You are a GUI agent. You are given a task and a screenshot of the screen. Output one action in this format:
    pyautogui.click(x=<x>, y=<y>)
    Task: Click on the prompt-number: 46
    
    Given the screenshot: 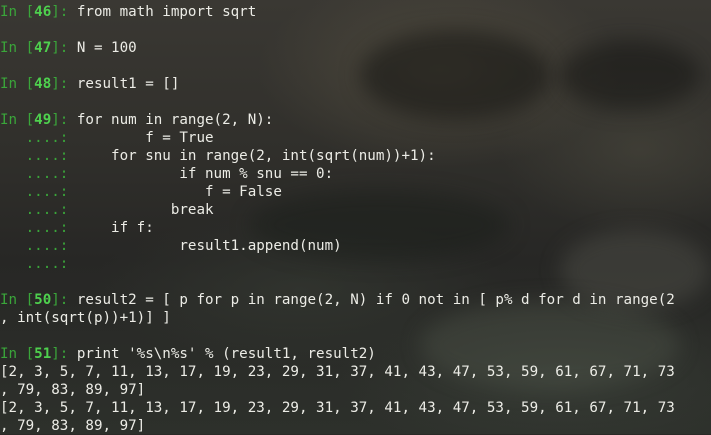 What is the action you would take?
    pyautogui.click(x=43, y=12)
    